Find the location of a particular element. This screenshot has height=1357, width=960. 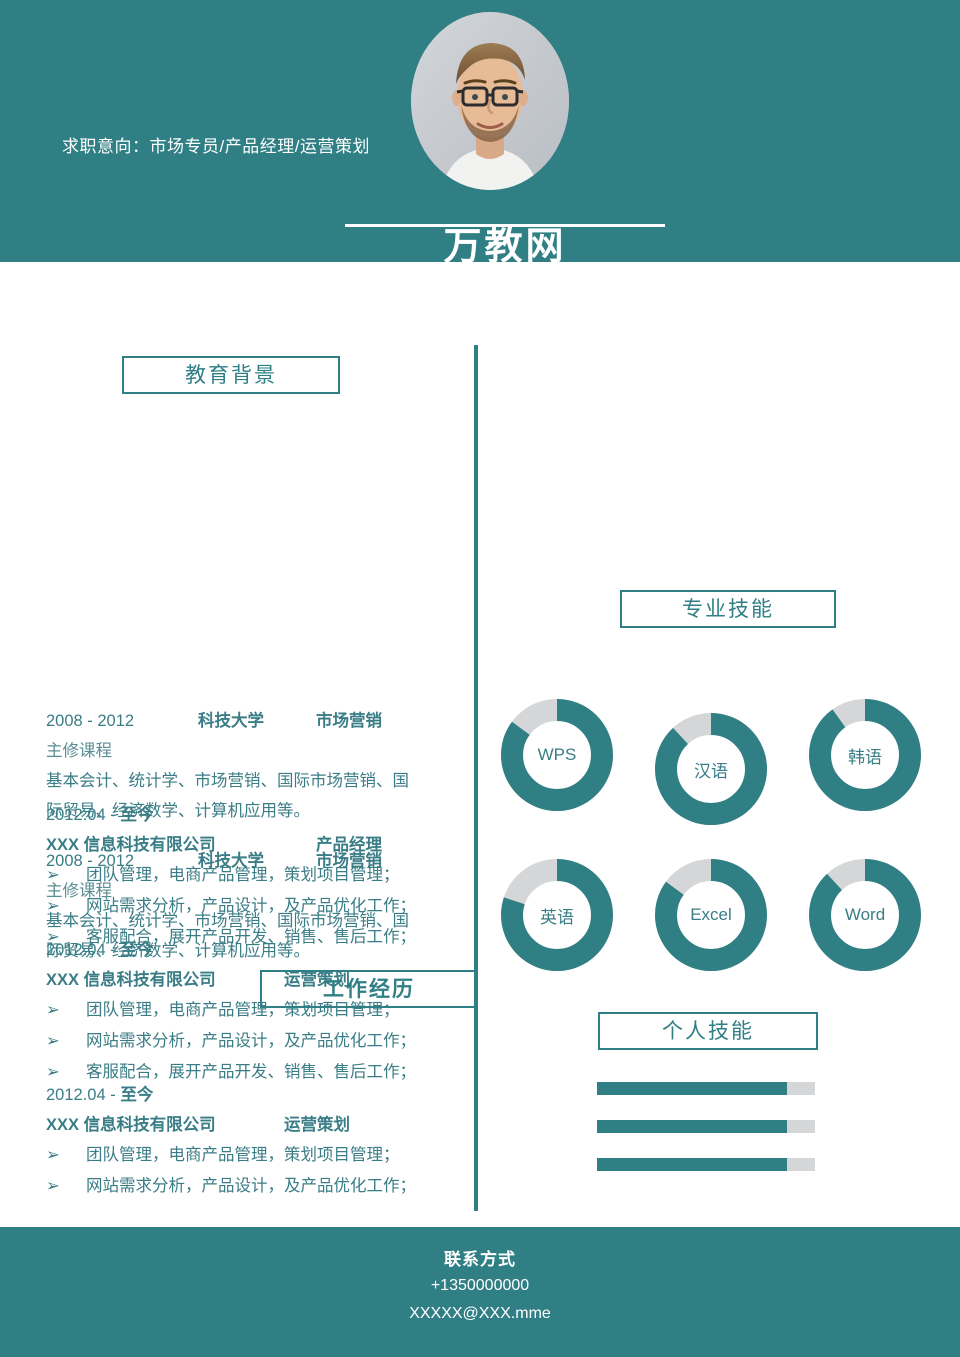

education-years: 2008 - 2012 is located at coordinates (90, 721).